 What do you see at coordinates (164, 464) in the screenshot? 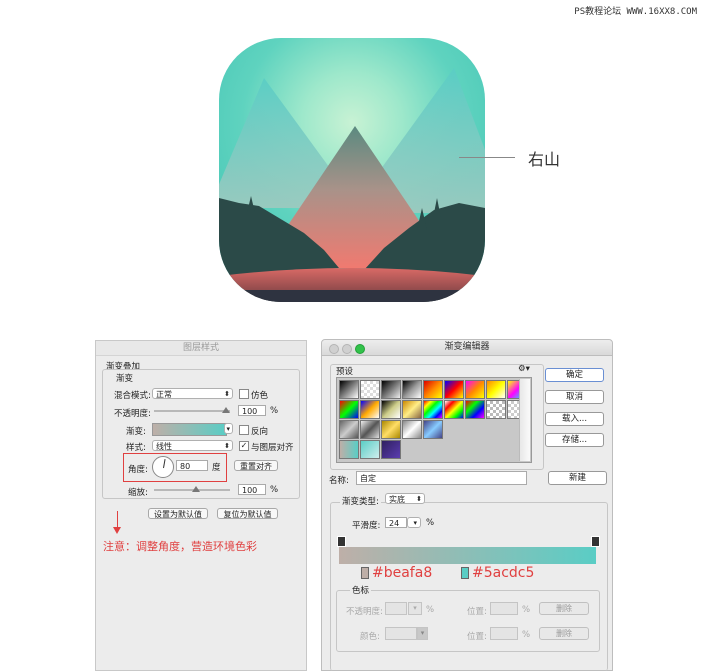
I see `angle-dial-needle` at bounding box center [164, 464].